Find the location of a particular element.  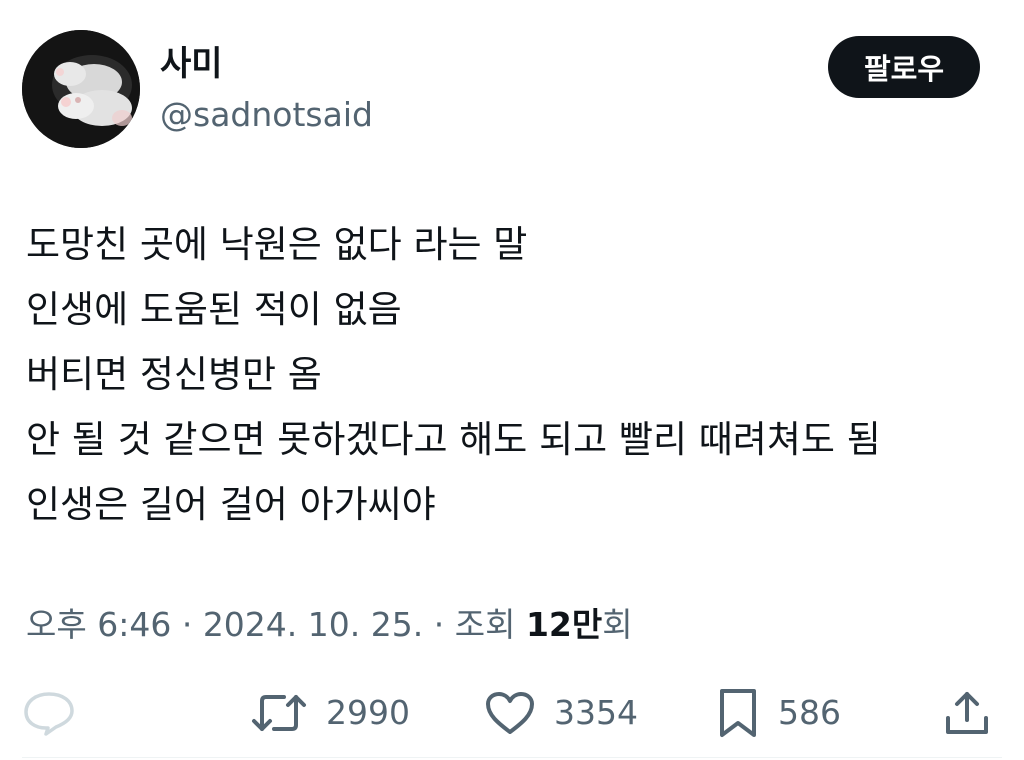

avatar-image is located at coordinates (81, 89).